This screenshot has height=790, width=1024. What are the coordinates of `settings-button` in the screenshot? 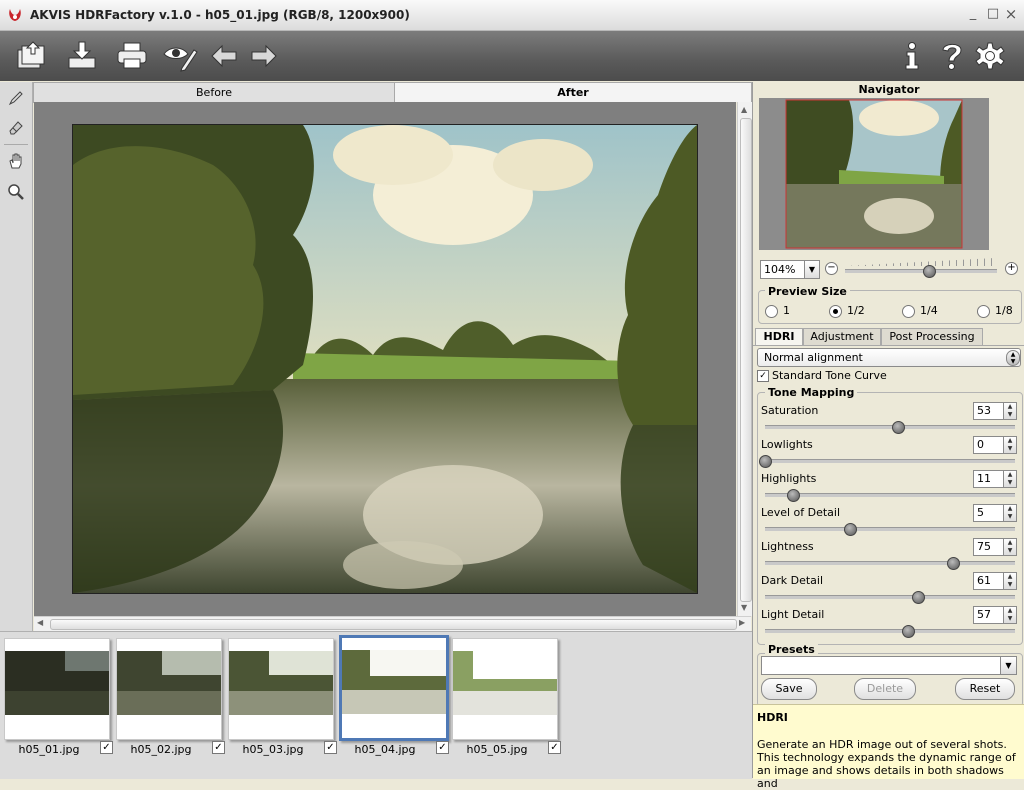 It's located at (990, 56).